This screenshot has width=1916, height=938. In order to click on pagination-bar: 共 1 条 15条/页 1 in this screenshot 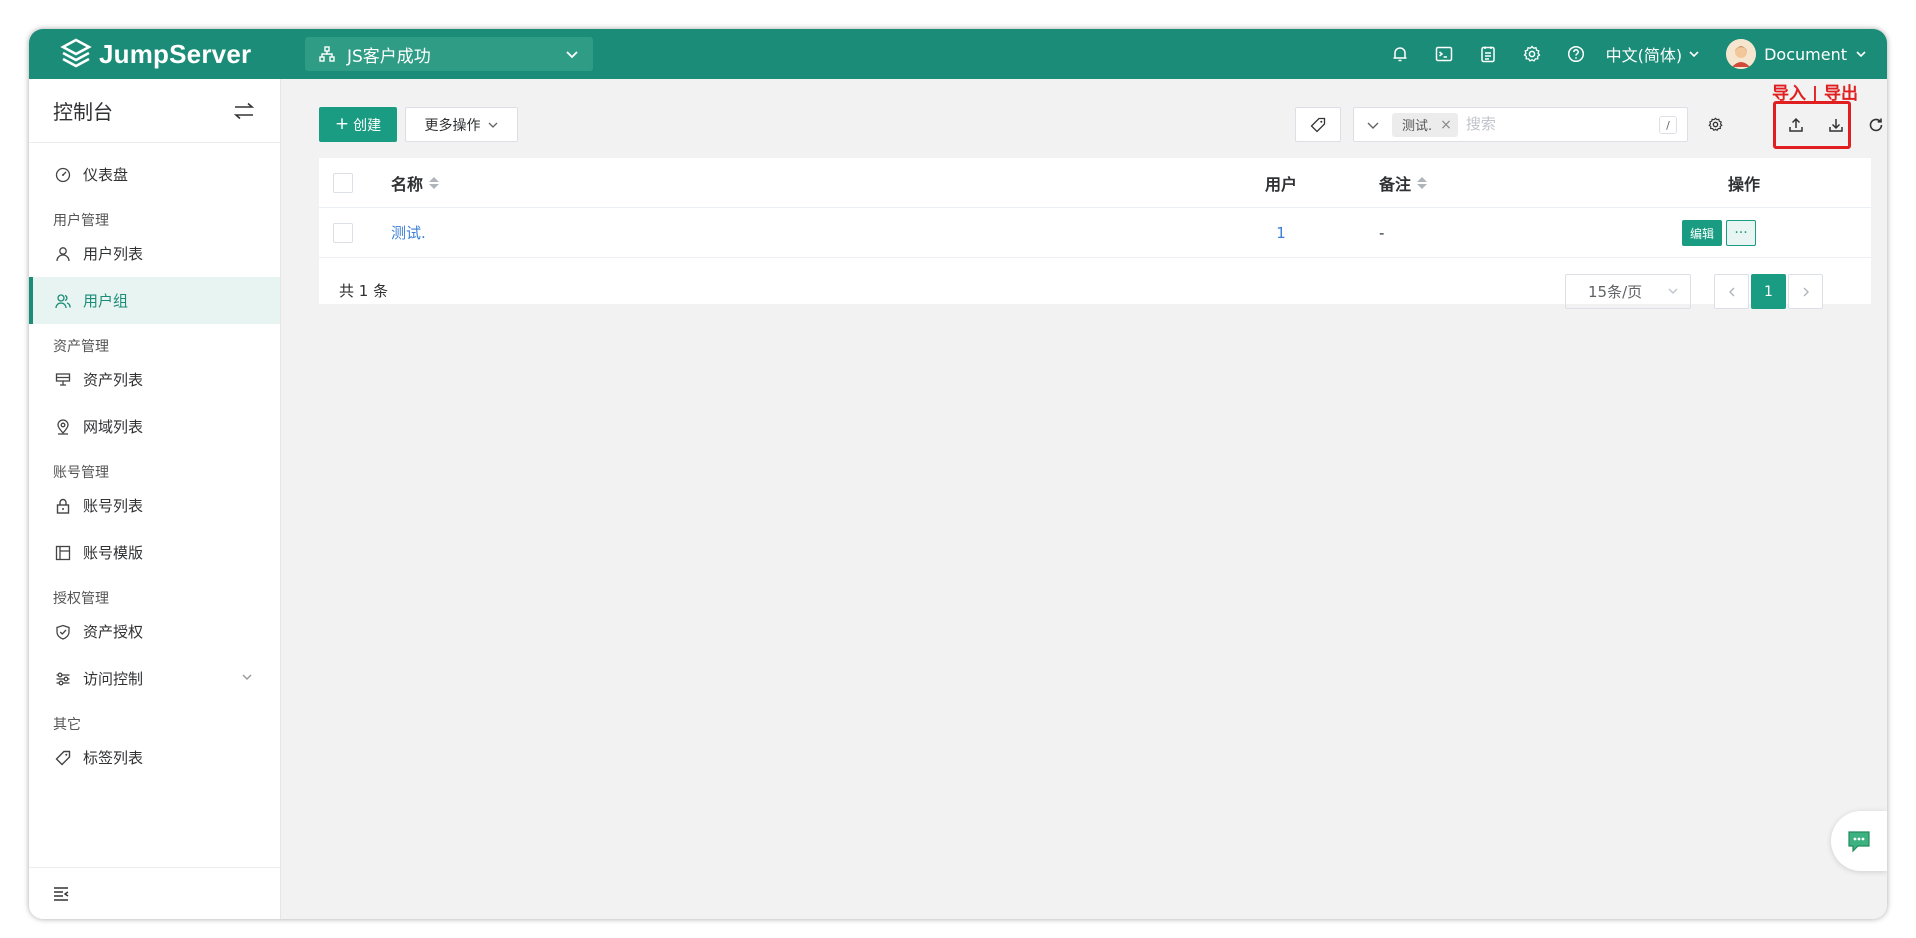, I will do `click(1095, 283)`.